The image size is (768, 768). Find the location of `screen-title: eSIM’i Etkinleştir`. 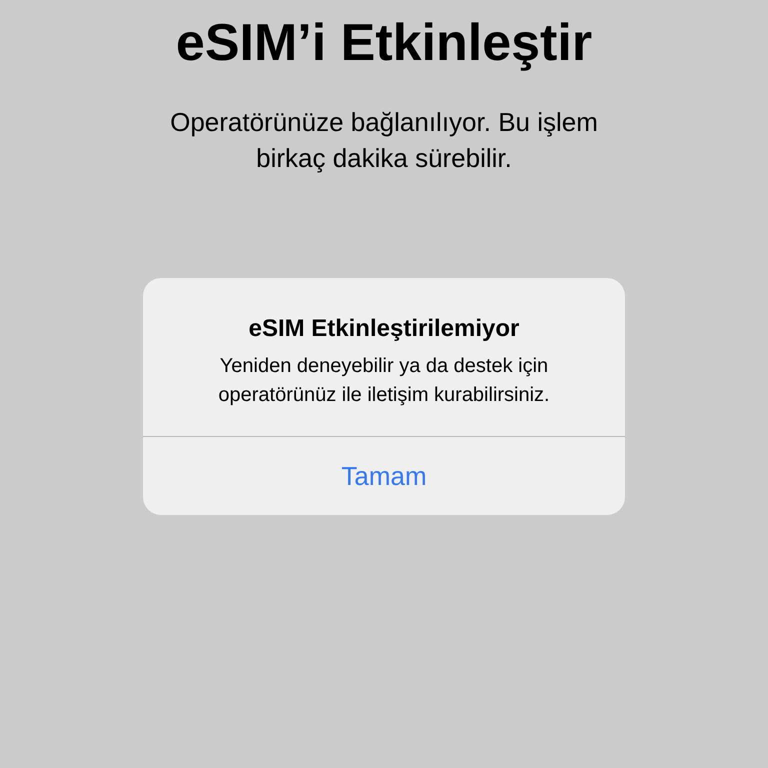

screen-title: eSIM’i Etkinleştir is located at coordinates (384, 43).